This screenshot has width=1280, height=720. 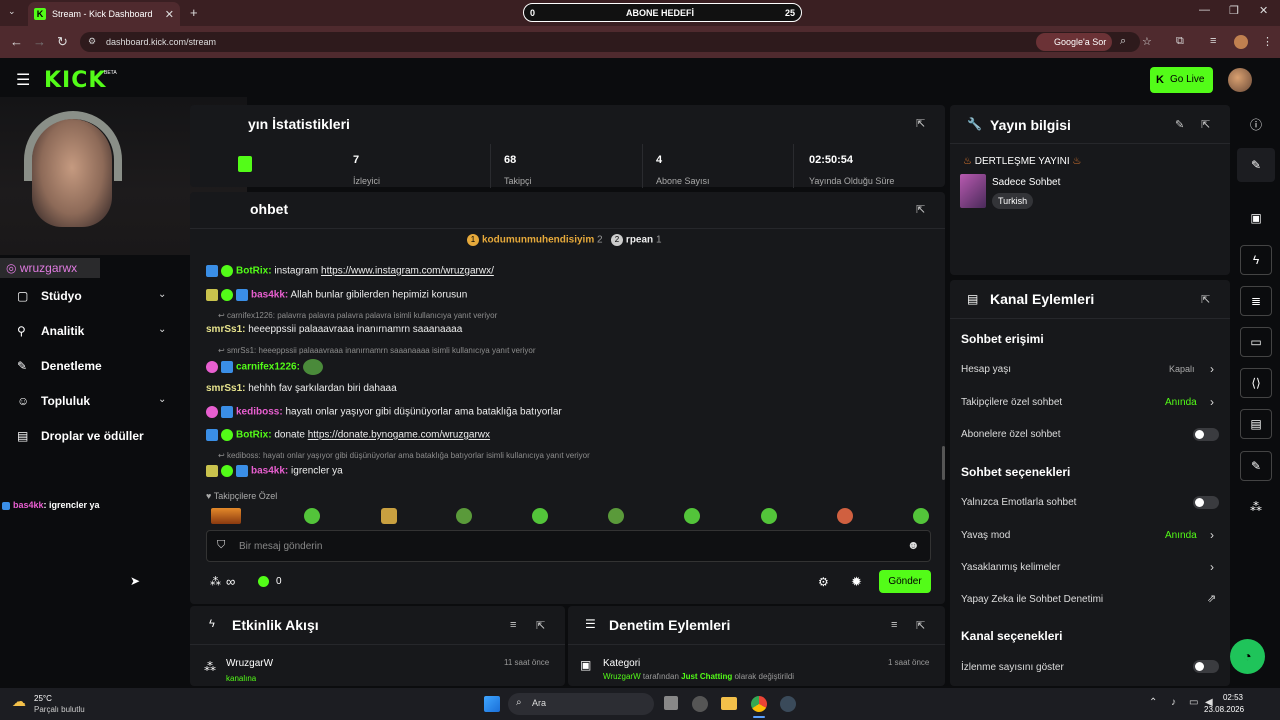 What do you see at coordinates (1206, 502) in the screenshot?
I see `emote-only-toggle` at bounding box center [1206, 502].